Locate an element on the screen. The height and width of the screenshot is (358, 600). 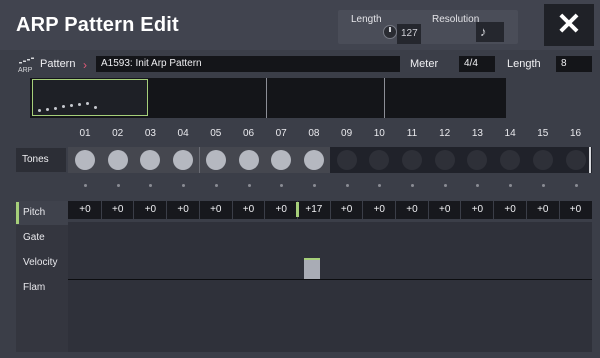
arp-pattern-icon: ARP is located at coordinates (27, 65).